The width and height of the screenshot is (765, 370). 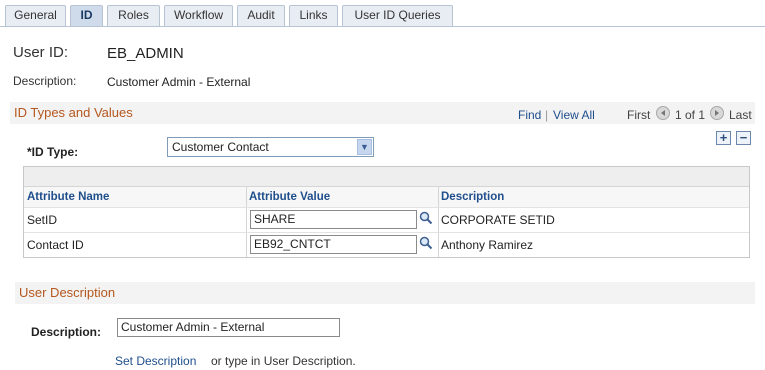 What do you see at coordinates (270, 147) in the screenshot?
I see `id-type-select: Customer Contact ▼` at bounding box center [270, 147].